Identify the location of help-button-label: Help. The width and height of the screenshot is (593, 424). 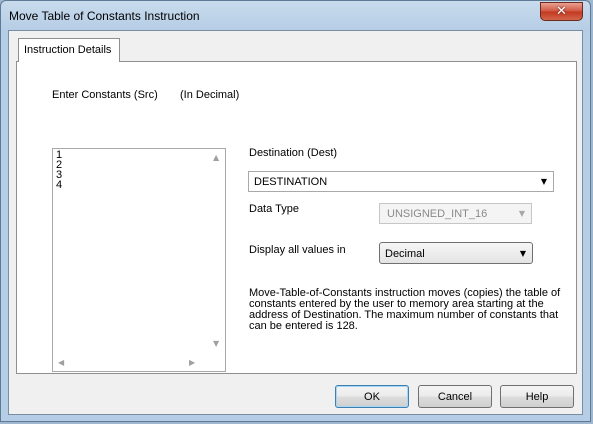
(537, 396).